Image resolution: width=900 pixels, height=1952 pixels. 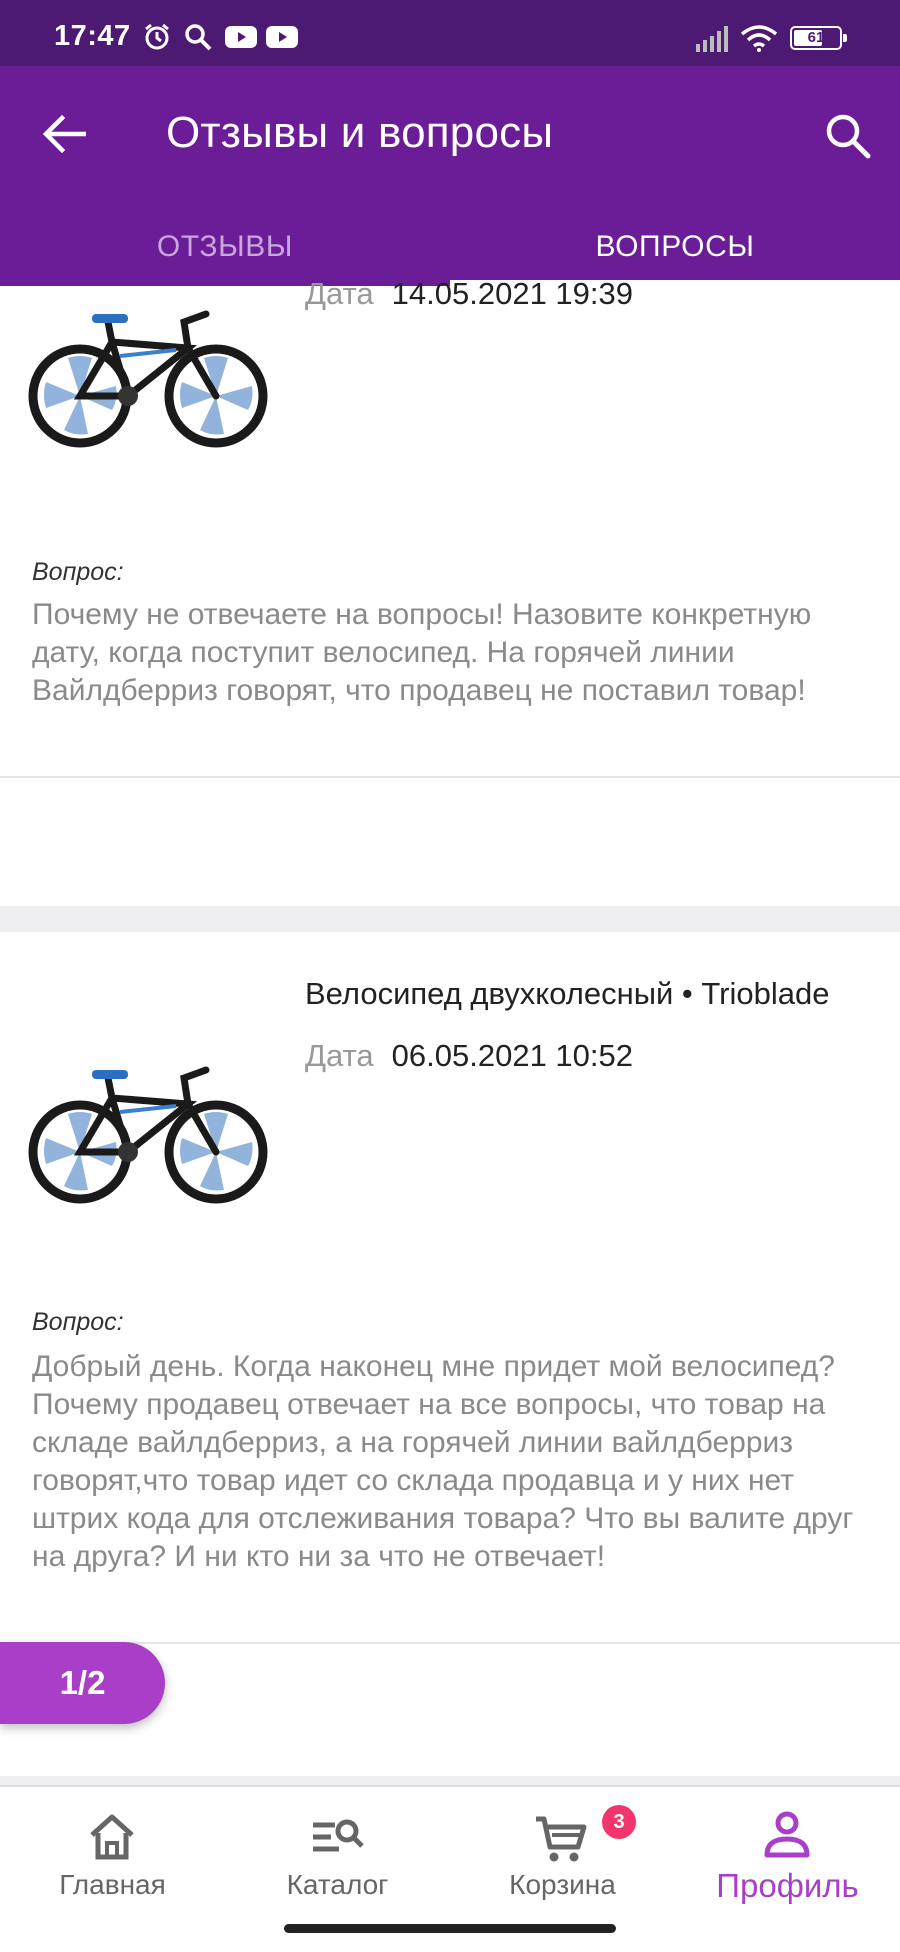 I want to click on cart-badge: 3, so click(x=619, y=1822).